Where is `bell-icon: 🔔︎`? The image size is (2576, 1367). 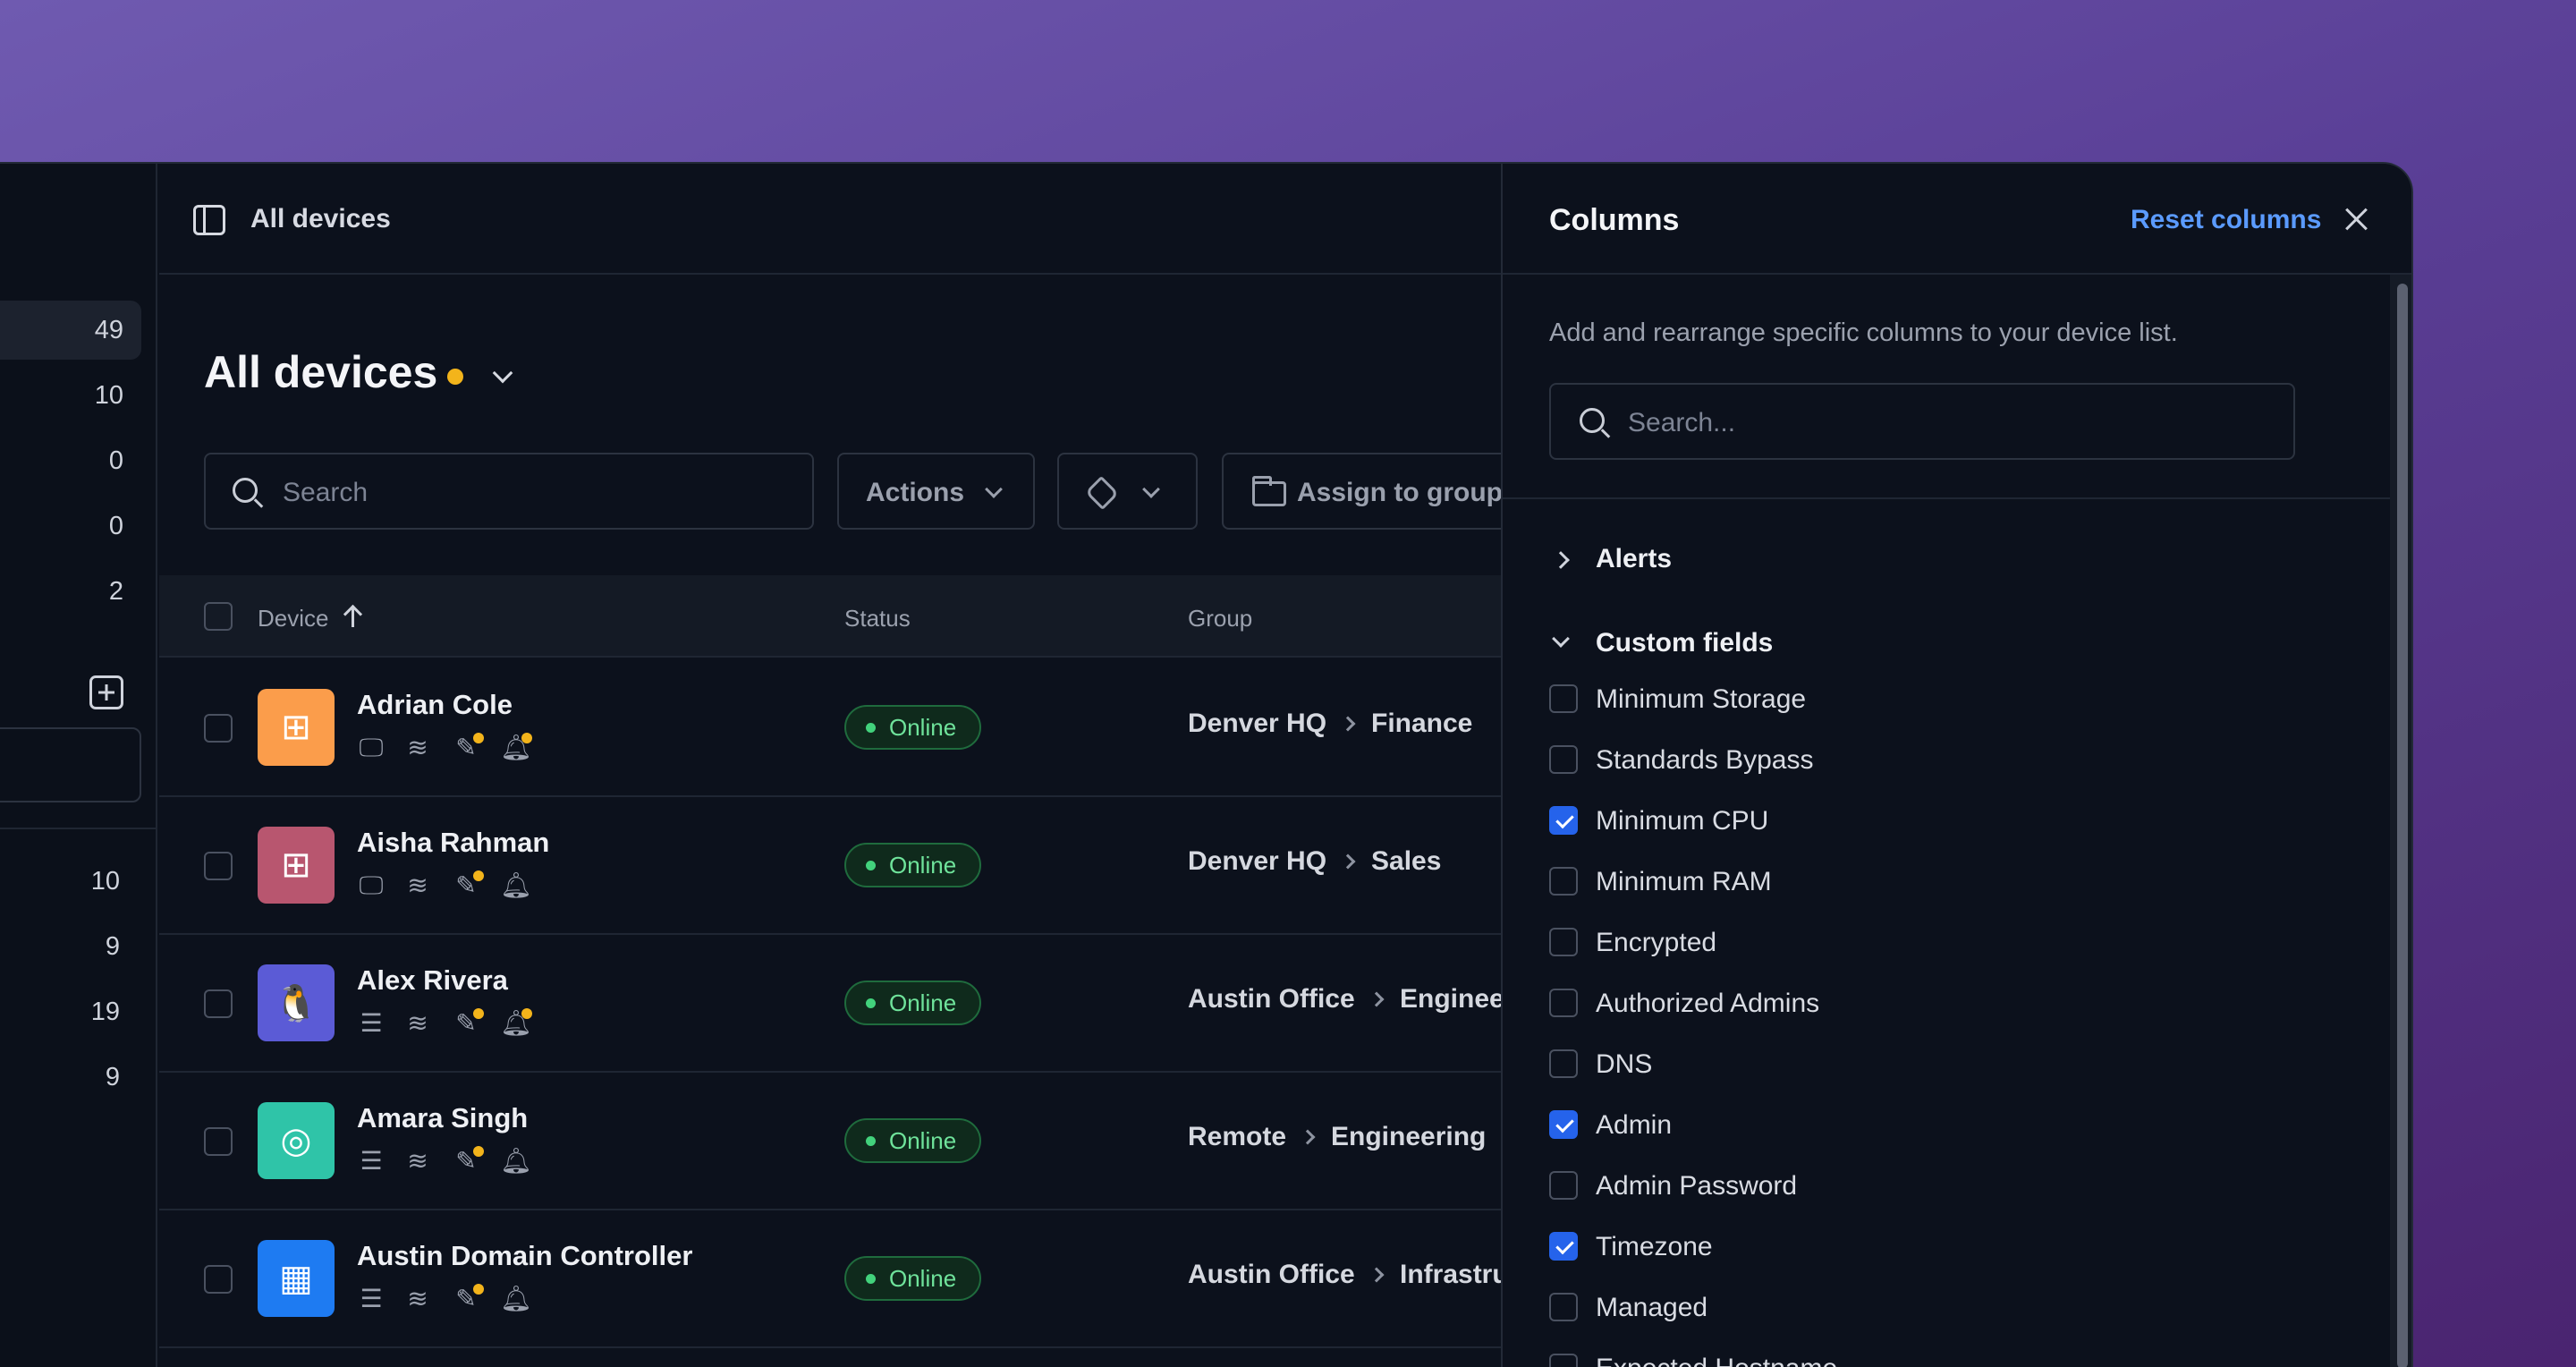 bell-icon: 🔔︎ is located at coordinates (516, 1161).